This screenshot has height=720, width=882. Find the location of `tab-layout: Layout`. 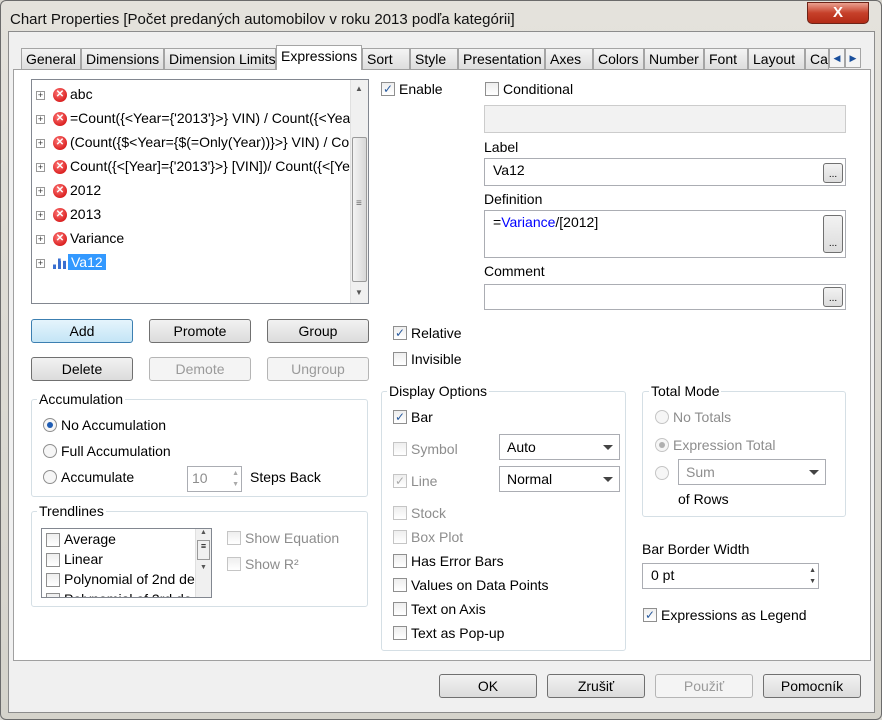

tab-layout: Layout is located at coordinates (776, 59).